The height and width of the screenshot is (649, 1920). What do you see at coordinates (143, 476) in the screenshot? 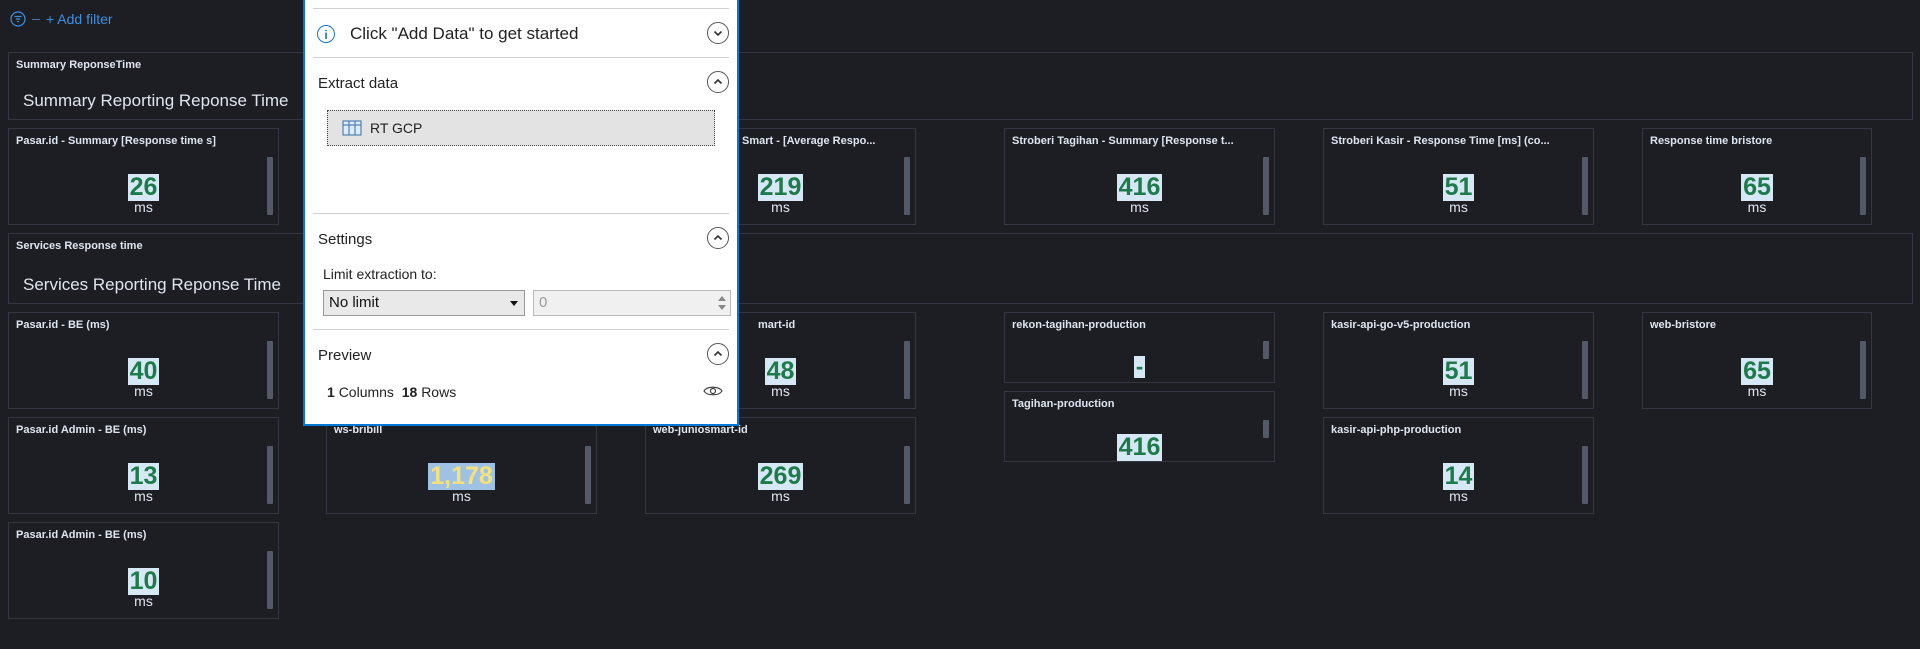
I see `metric-value: 13` at bounding box center [143, 476].